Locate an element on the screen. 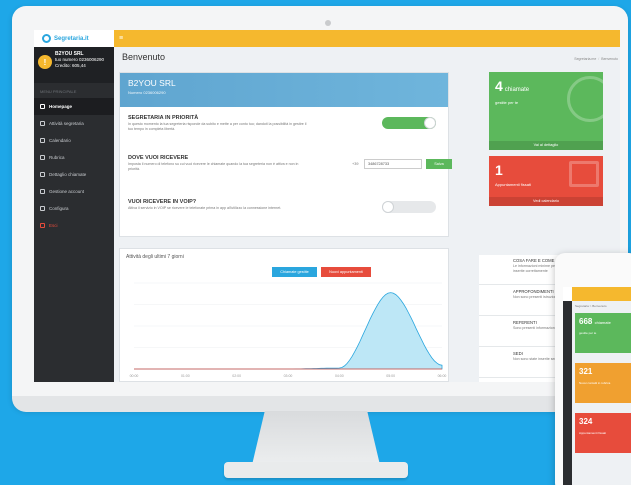 The height and width of the screenshot is (485, 631). calendar-link: Vedi calendario is located at coordinates (546, 201).